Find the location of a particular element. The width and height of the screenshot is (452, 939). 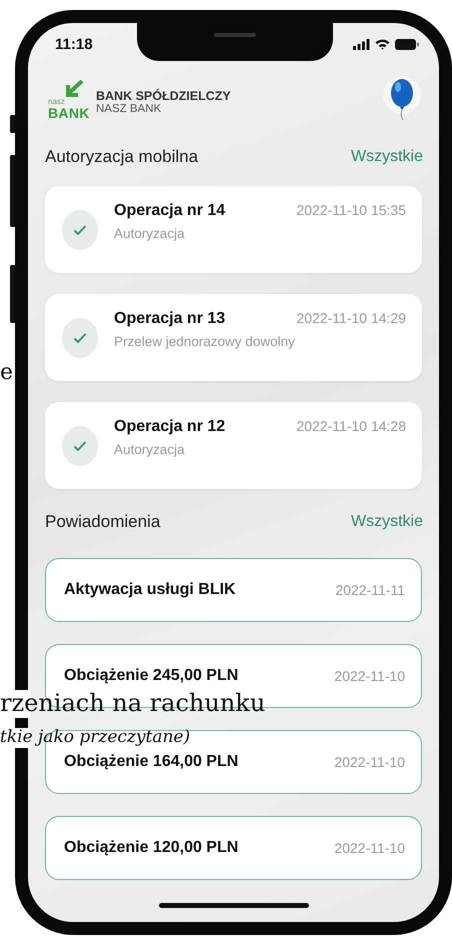

bank-subname: NASZ BANK is located at coordinates (129, 109).